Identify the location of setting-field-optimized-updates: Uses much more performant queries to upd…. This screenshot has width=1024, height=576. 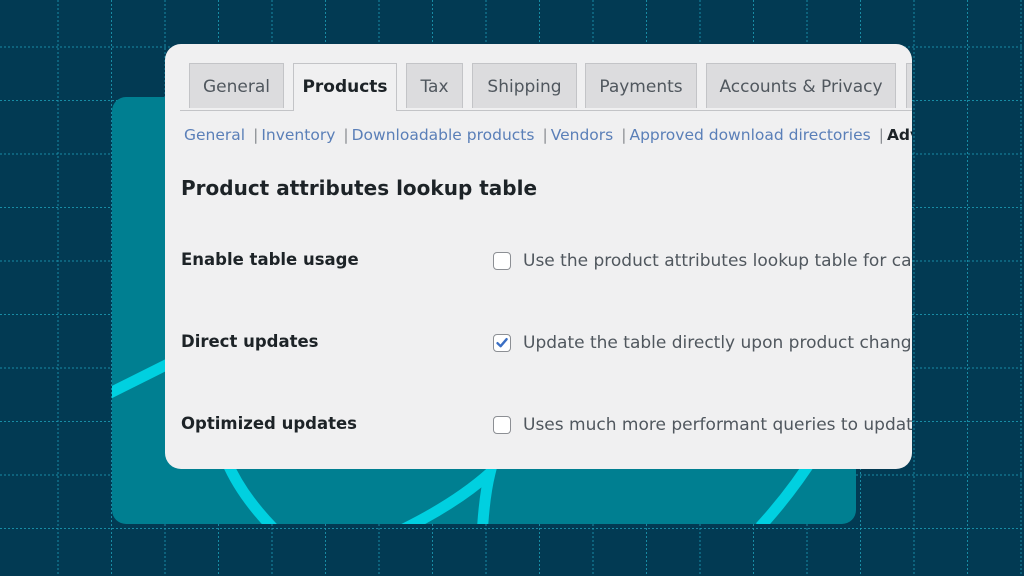
(702, 425).